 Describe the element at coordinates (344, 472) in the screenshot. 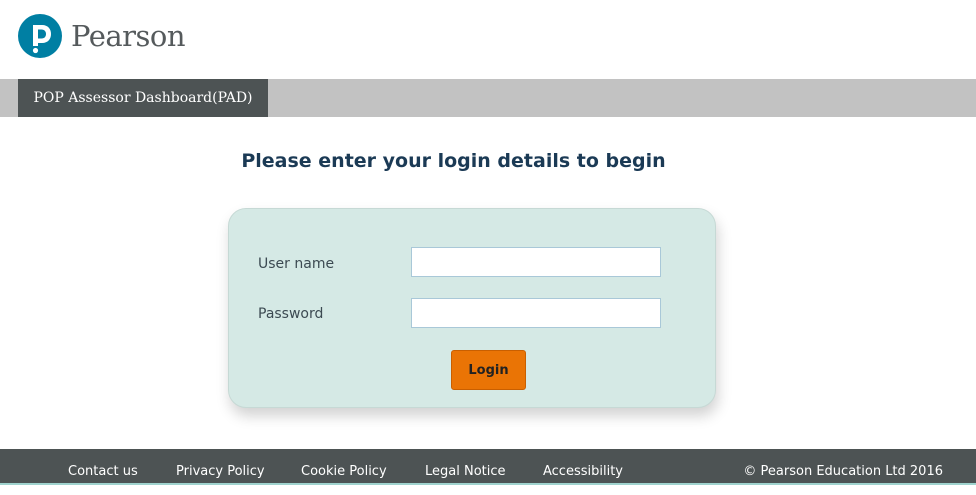

I see `footer-link-cookie-policy: Cookie Policy` at that location.